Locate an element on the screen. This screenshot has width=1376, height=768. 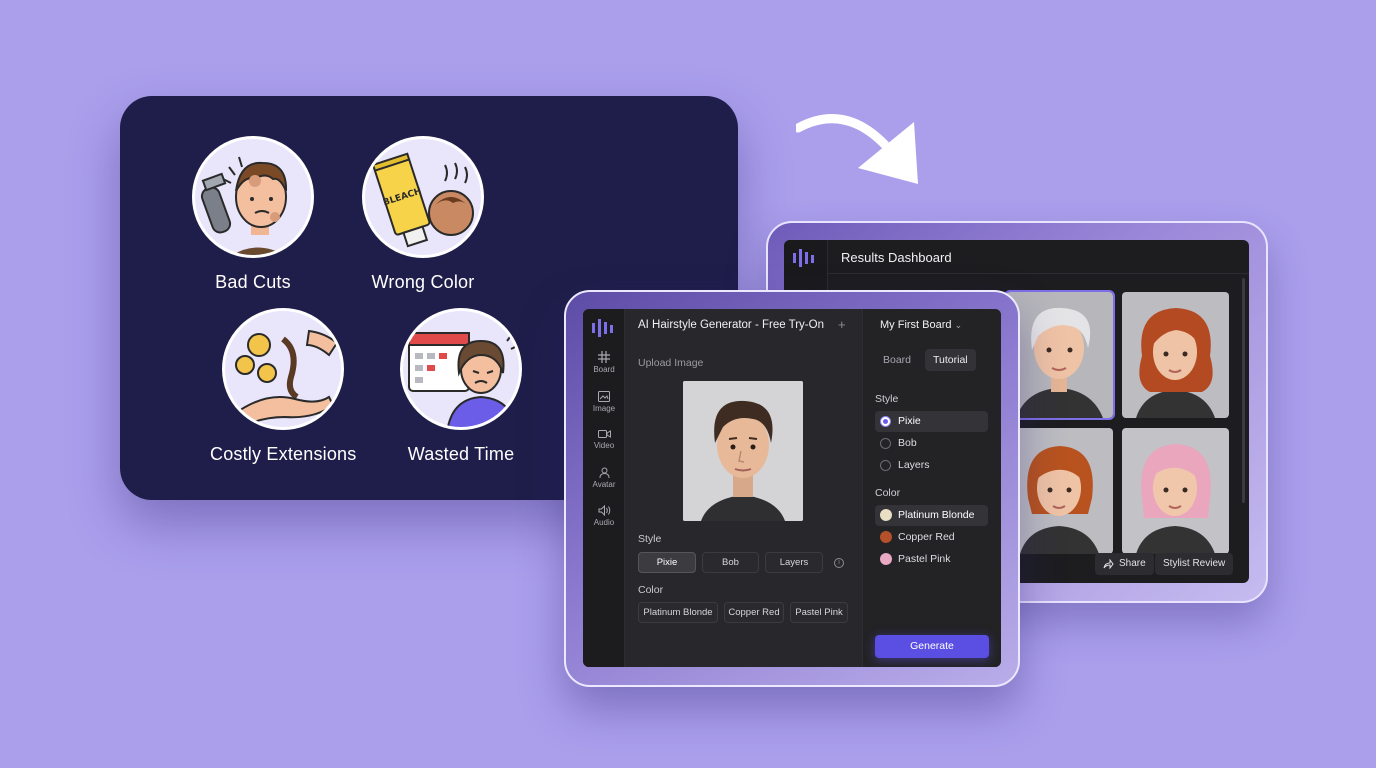
nav-label: Image is located at coordinates (604, 408).